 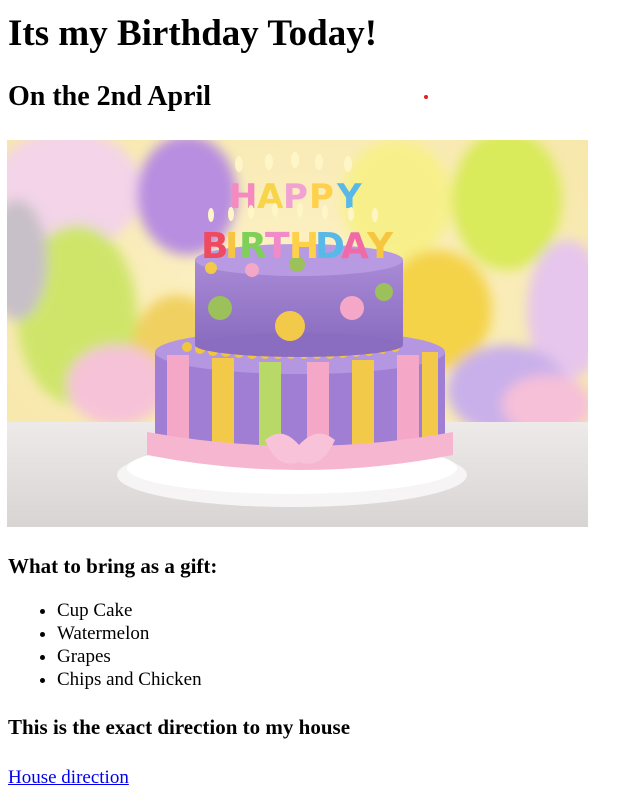 I want to click on red-marker-dot, so click(x=426, y=97).